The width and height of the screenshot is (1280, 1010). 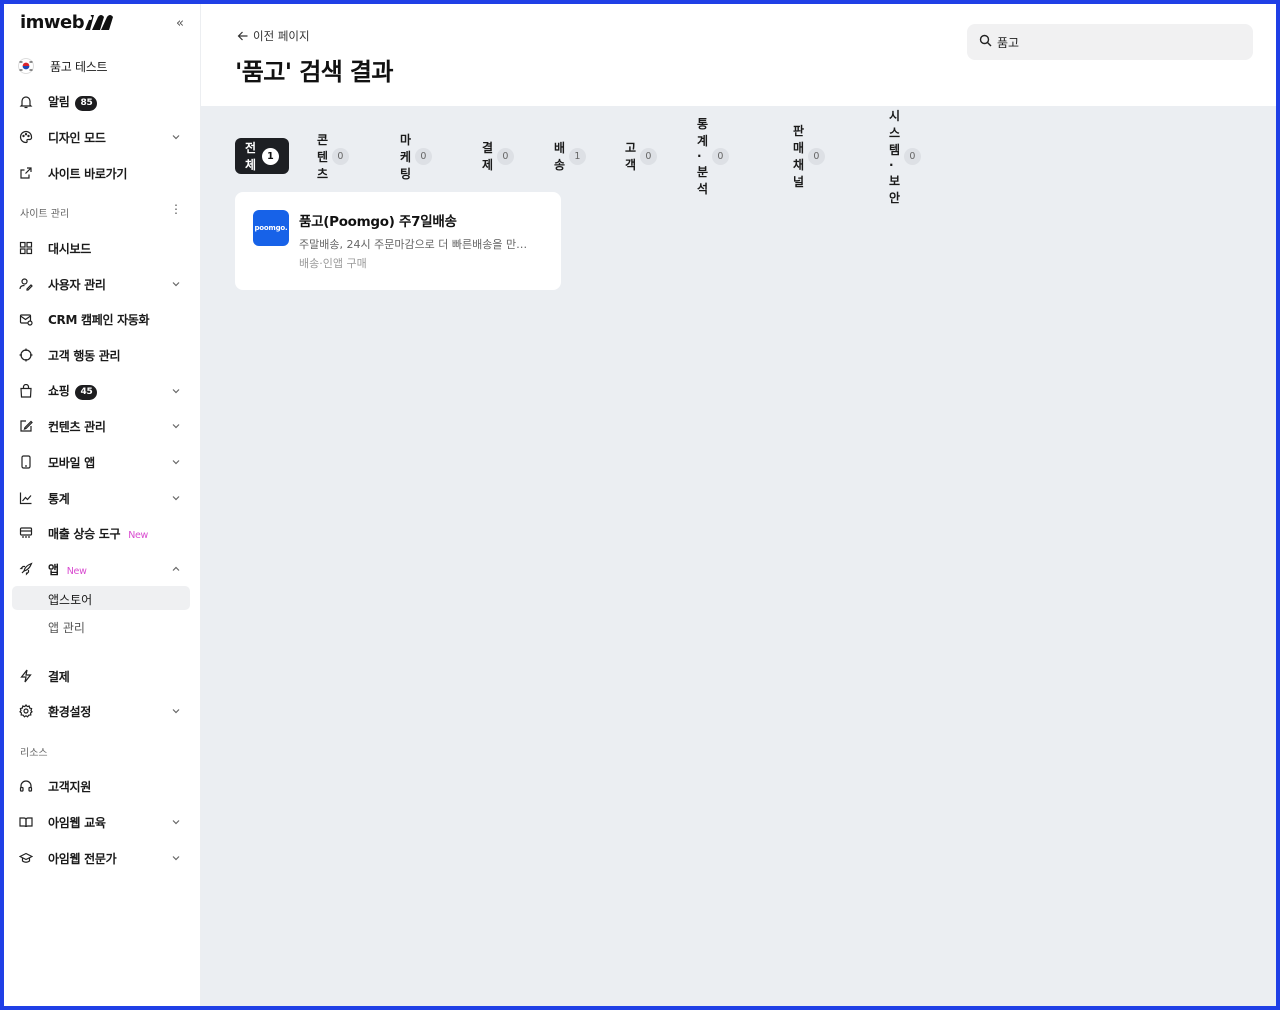 What do you see at coordinates (26, 822) in the screenshot?
I see `book-open-icon` at bounding box center [26, 822].